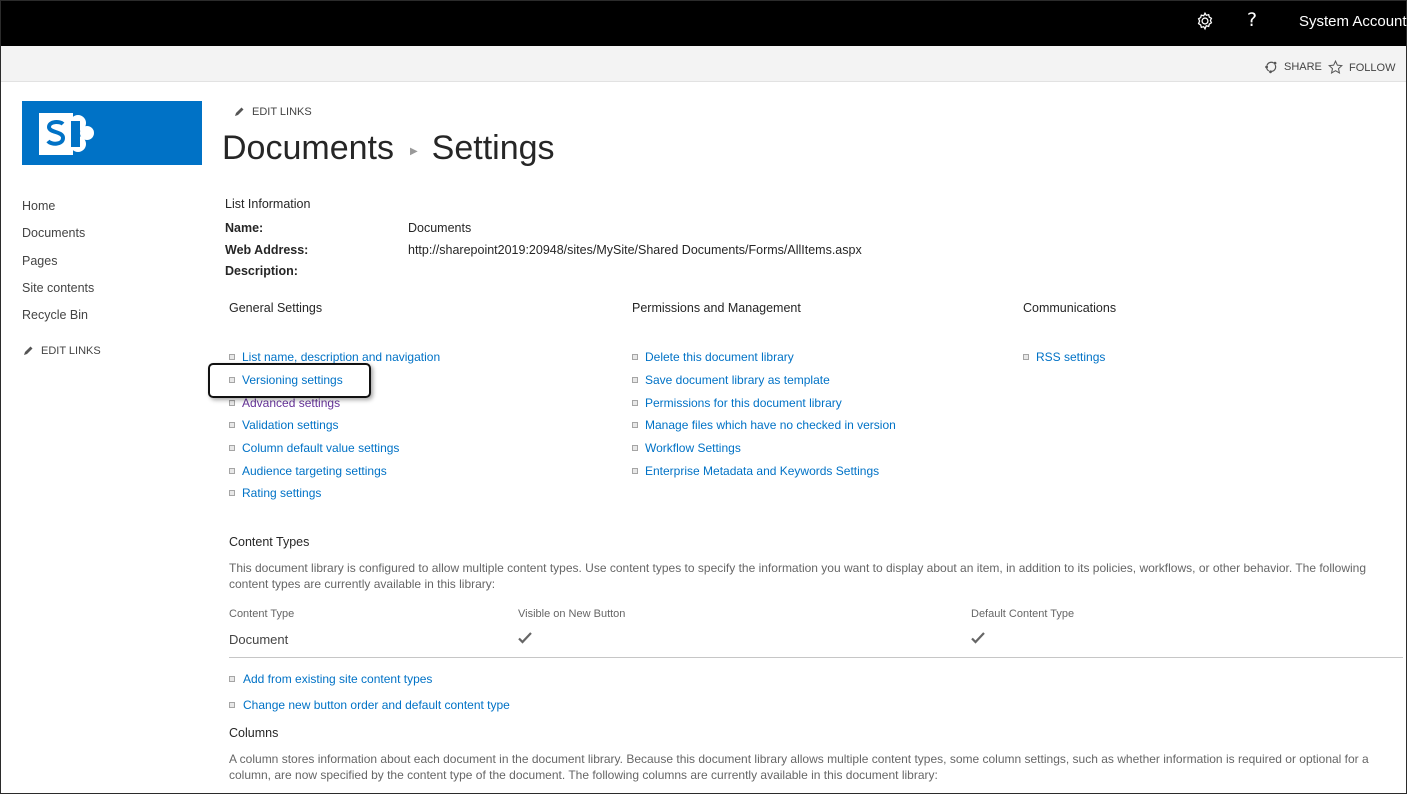 This screenshot has height=794, width=1407. I want to click on validation-settings-link: Validation settings, so click(290, 425).